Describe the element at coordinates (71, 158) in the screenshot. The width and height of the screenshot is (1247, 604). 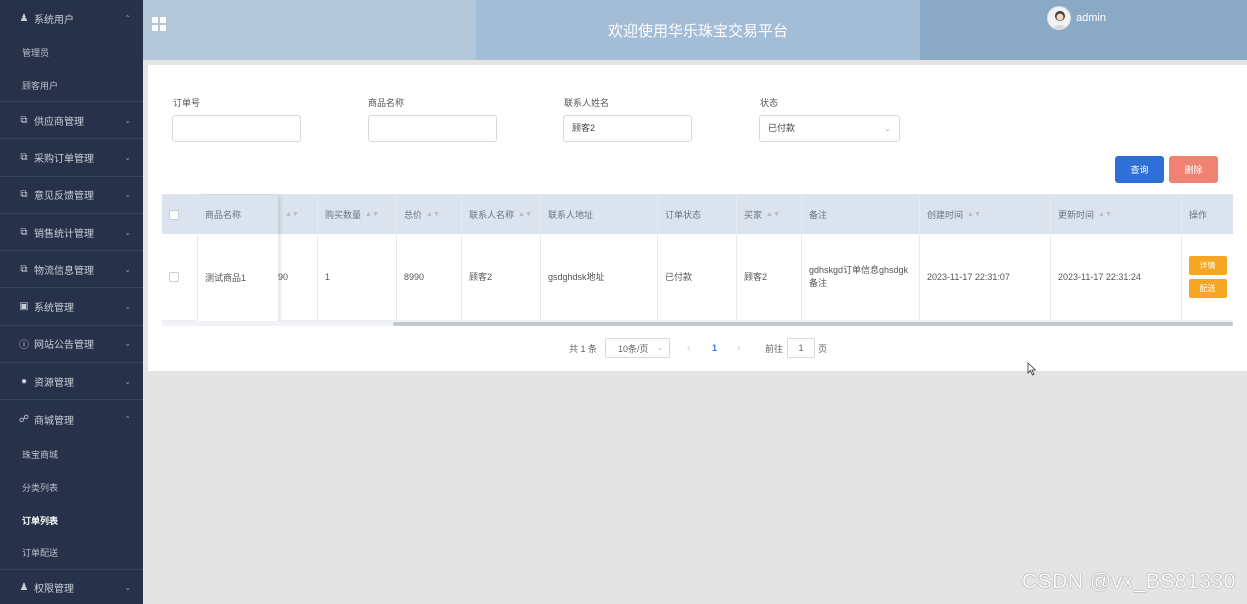
I see `sidebar-item-purchase-orders: ⧉ 采购订单管理 ⌄` at that location.